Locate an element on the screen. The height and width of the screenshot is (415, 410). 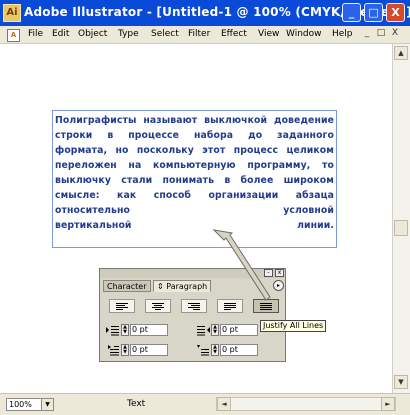
callout-arrow-icon is located at coordinates (241, 265).